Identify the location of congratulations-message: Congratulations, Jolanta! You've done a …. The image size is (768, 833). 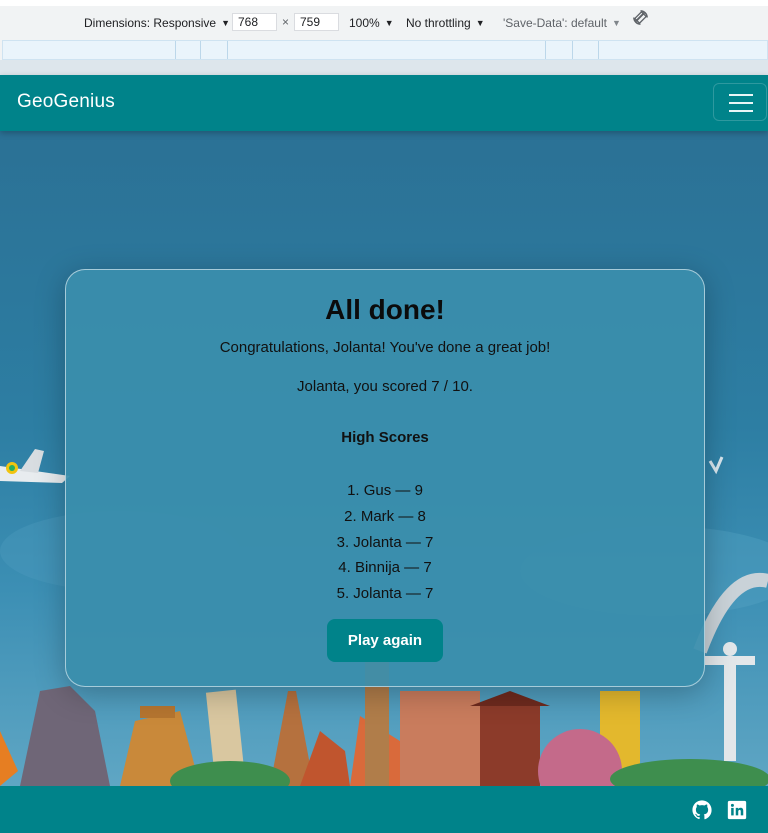
(385, 347).